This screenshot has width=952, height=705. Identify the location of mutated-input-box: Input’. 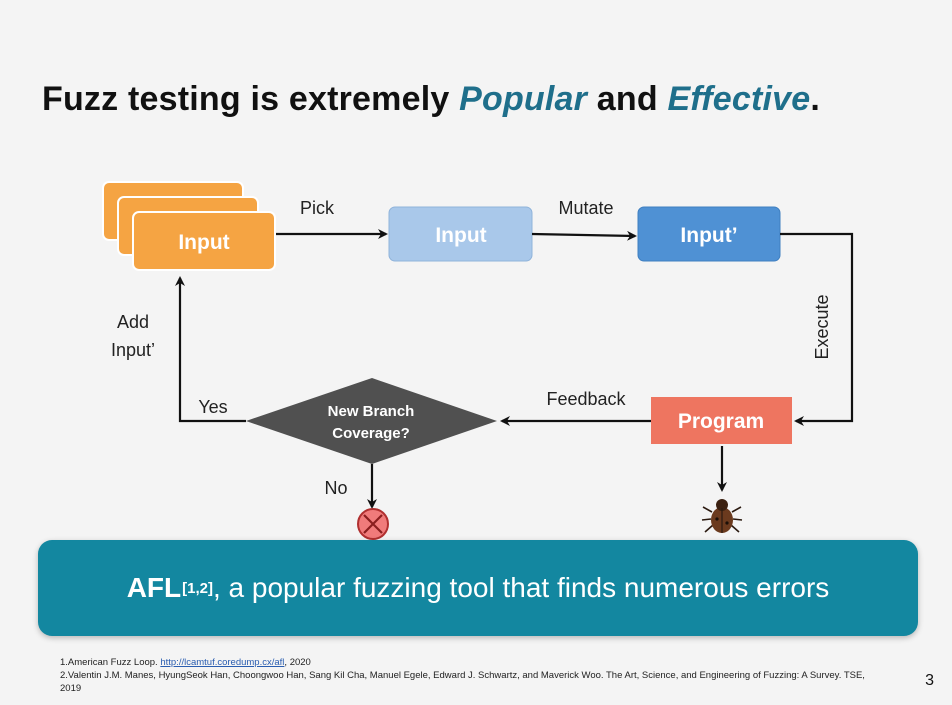
(709, 234).